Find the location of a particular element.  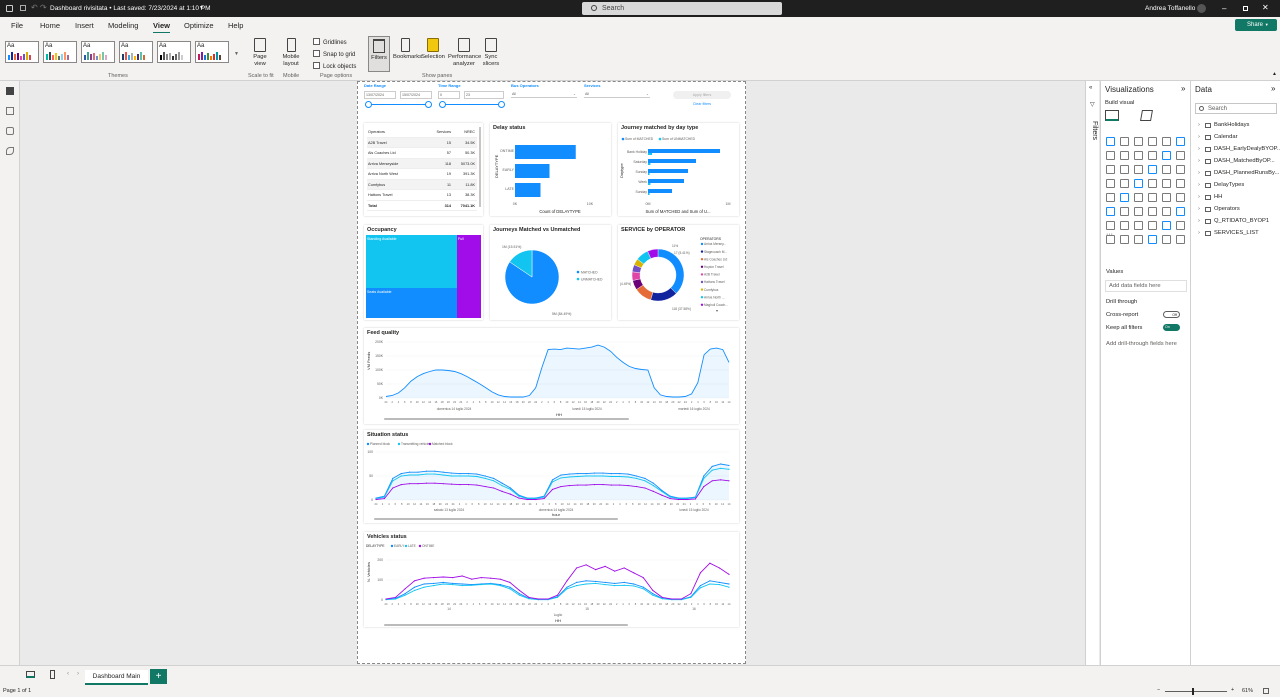

treemap-full: Full is located at coordinates (469, 276).